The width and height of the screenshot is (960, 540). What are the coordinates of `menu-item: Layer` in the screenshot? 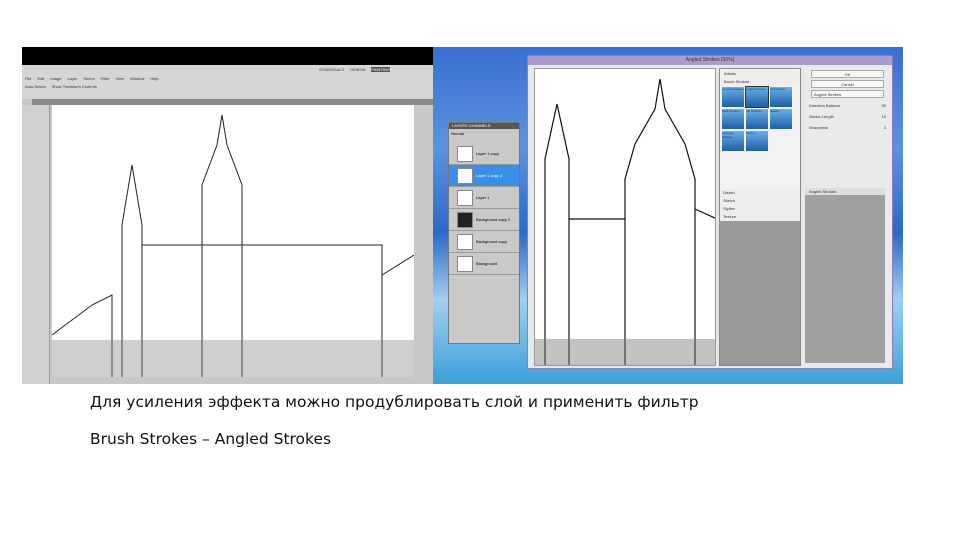 It's located at (72, 78).